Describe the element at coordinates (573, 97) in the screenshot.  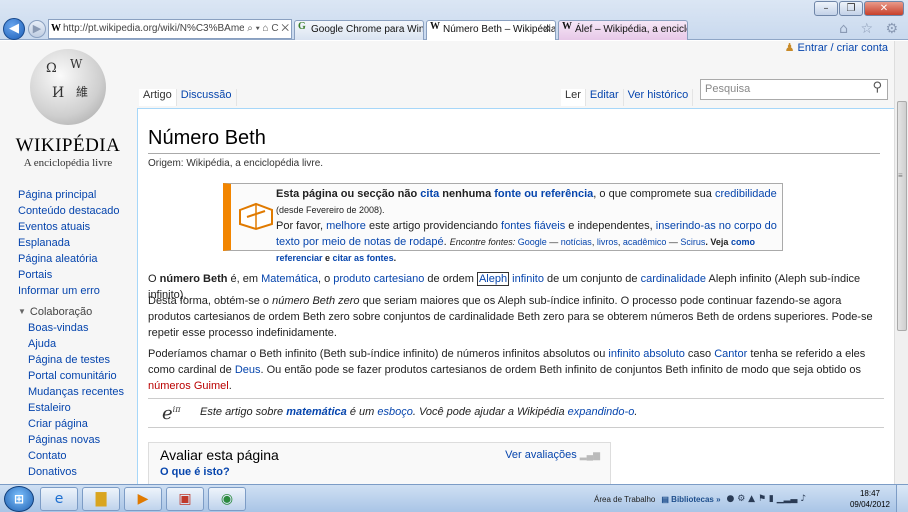
I see `tab-ler: Ler` at that location.